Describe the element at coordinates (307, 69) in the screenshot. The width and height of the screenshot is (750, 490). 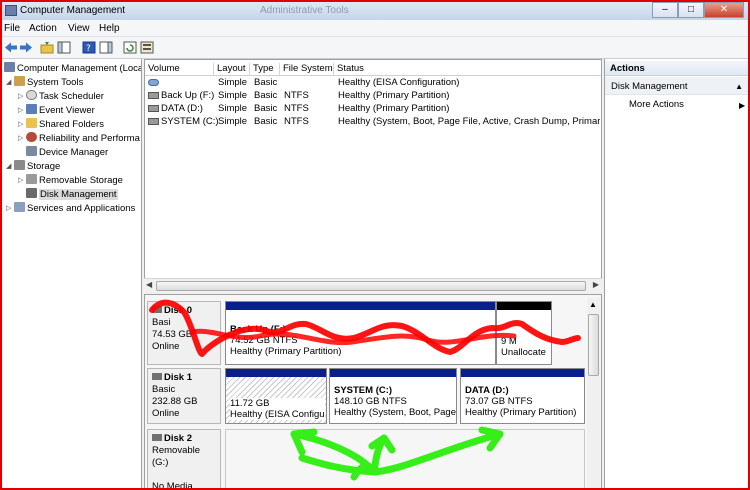
I see `column-header-file-system: File System` at that location.